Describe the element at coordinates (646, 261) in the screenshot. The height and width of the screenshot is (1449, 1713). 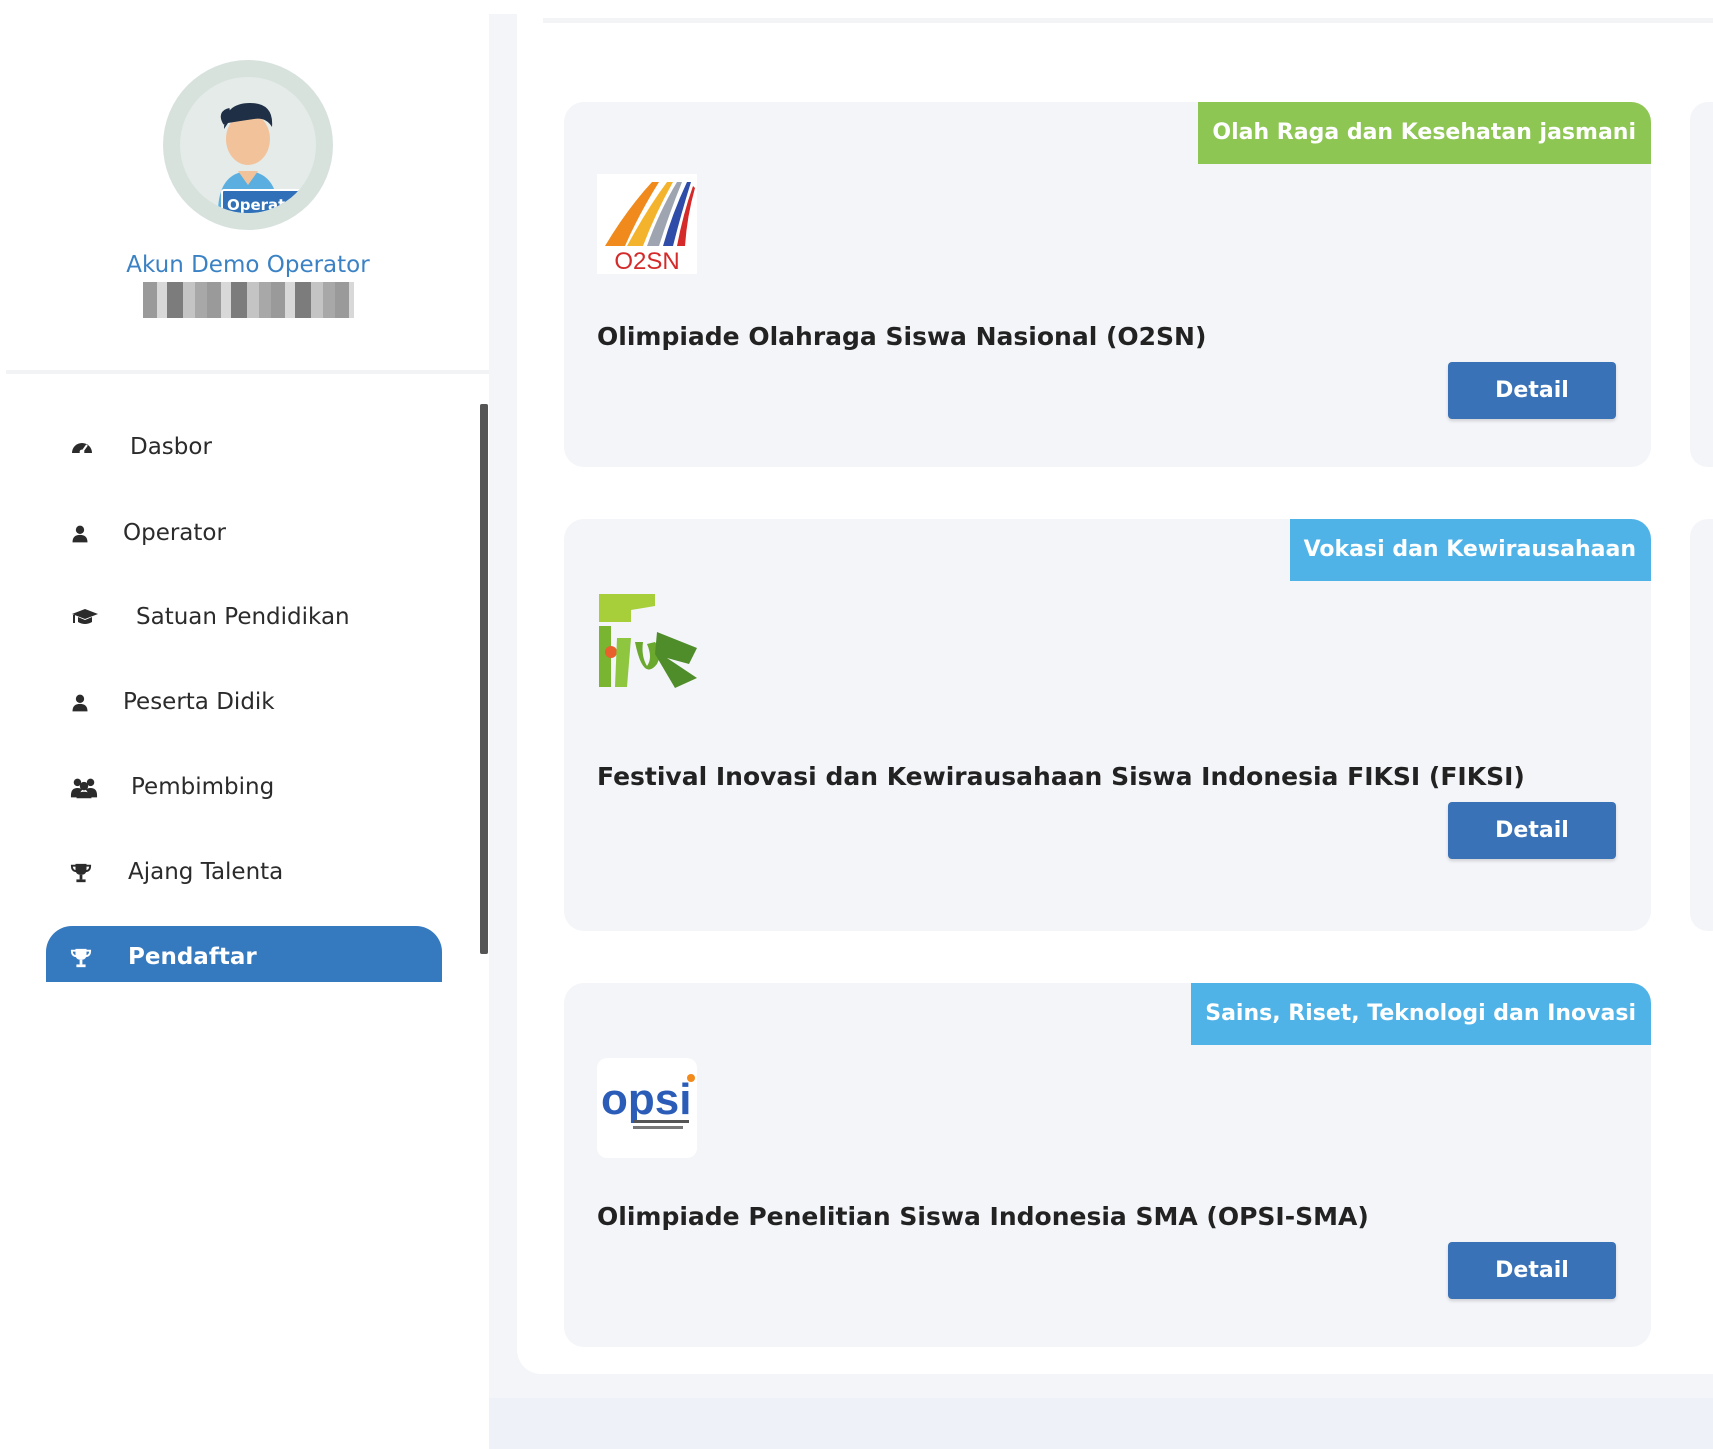
I see `o2sn-logo-text: O2SN` at that location.